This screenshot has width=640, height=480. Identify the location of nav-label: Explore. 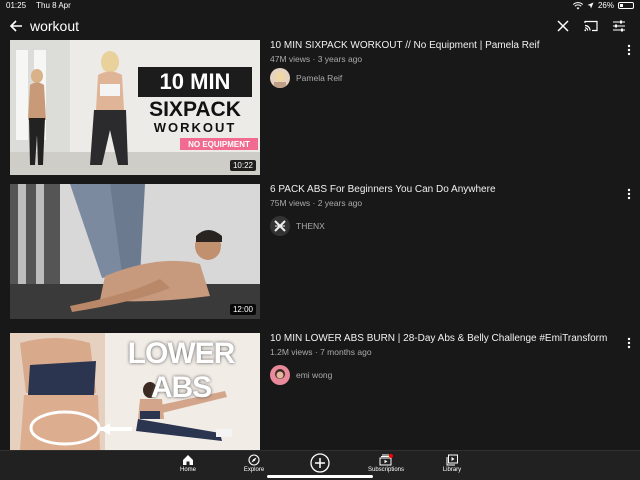
(254, 470).